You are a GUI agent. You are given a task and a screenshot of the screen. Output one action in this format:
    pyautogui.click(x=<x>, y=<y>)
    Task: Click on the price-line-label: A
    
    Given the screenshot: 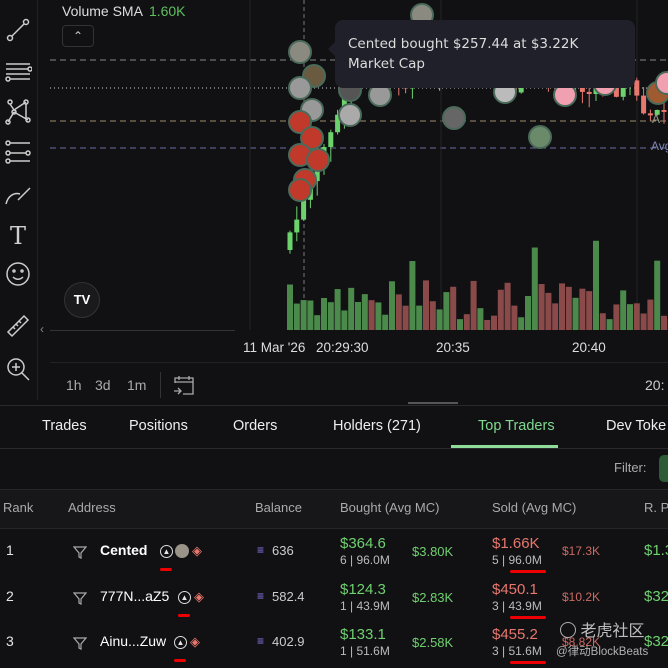 What is the action you would take?
    pyautogui.click(x=656, y=119)
    